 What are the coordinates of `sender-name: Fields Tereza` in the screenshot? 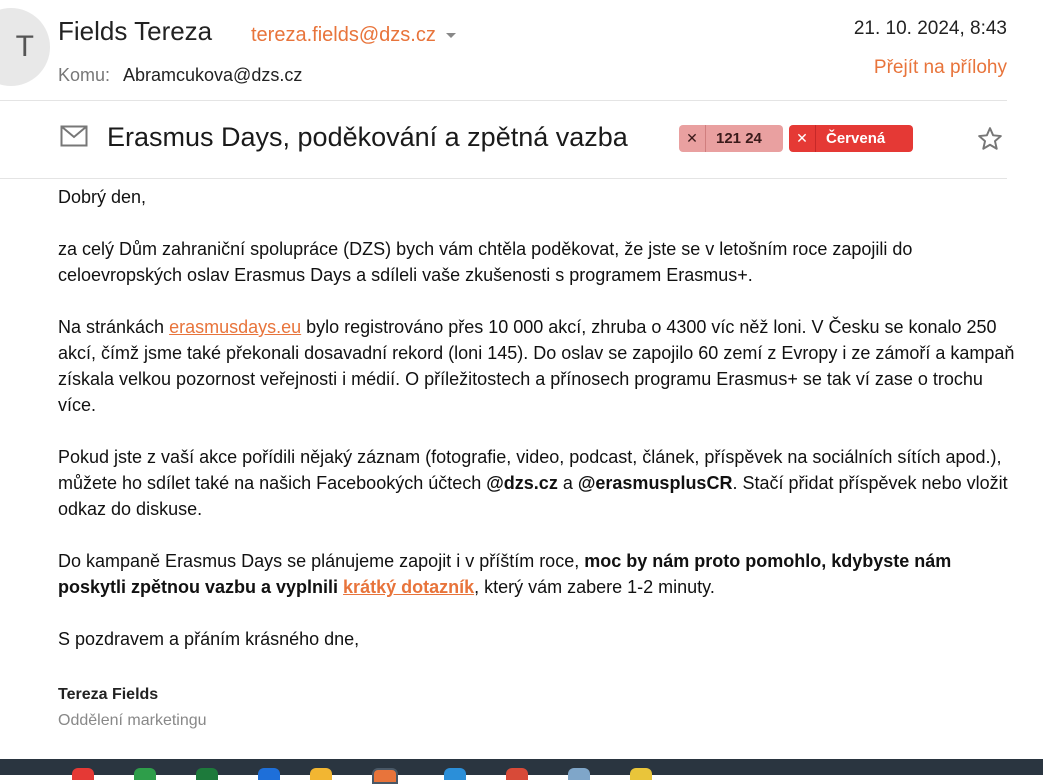 It's located at (135, 31).